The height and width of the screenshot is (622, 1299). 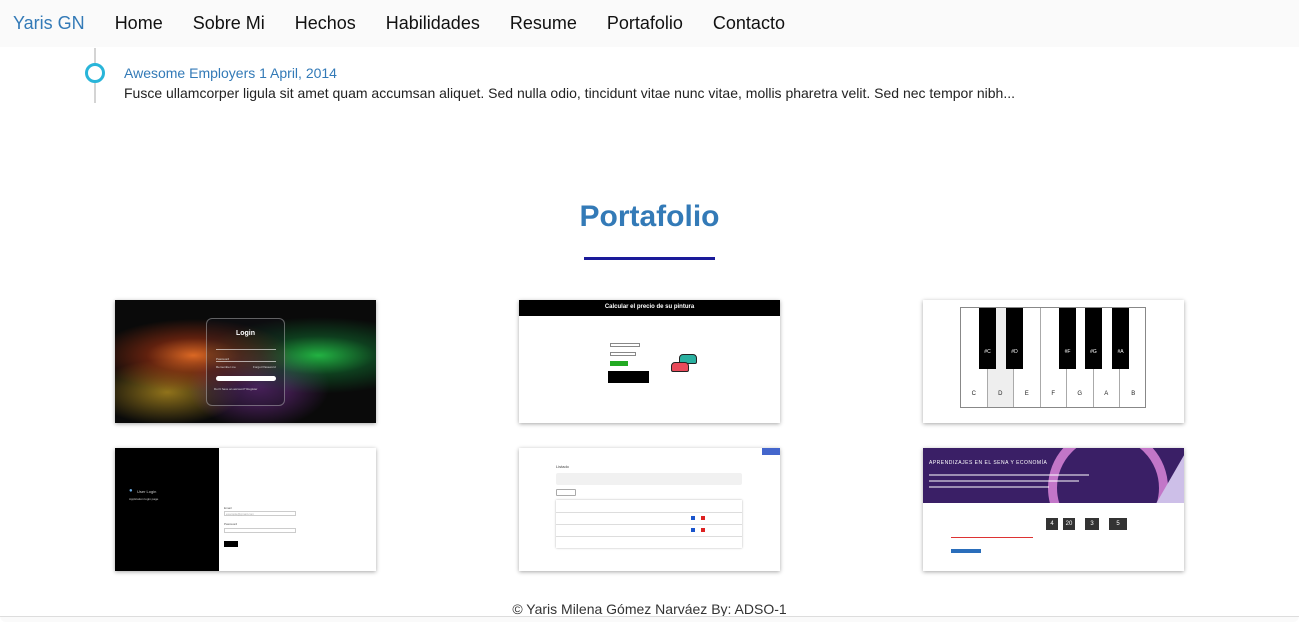 I want to click on piano-black-key-label: #C, so click(x=987, y=352).